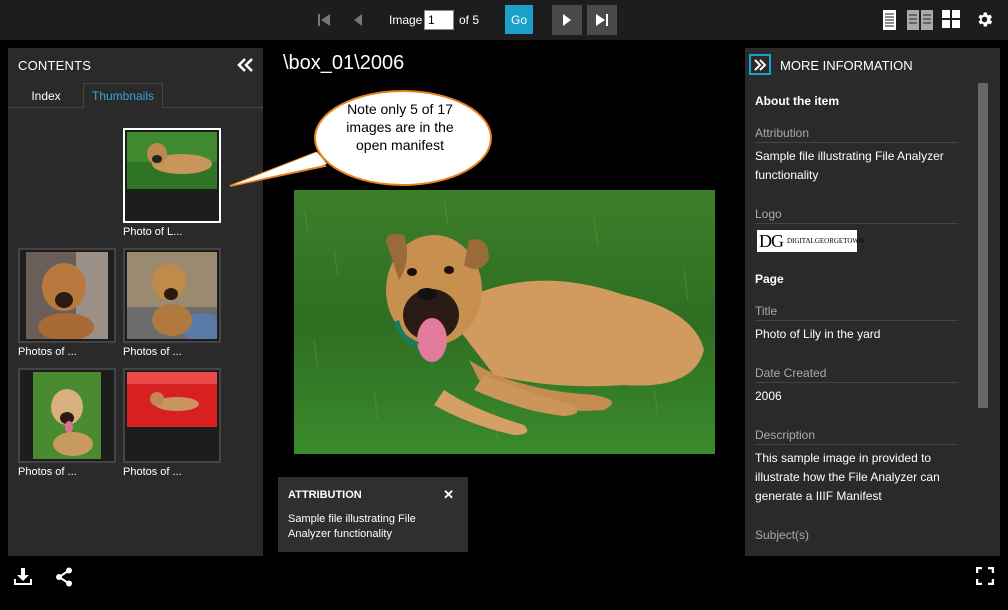  What do you see at coordinates (983, 245) in the screenshot?
I see `scrollbar-thumb` at bounding box center [983, 245].